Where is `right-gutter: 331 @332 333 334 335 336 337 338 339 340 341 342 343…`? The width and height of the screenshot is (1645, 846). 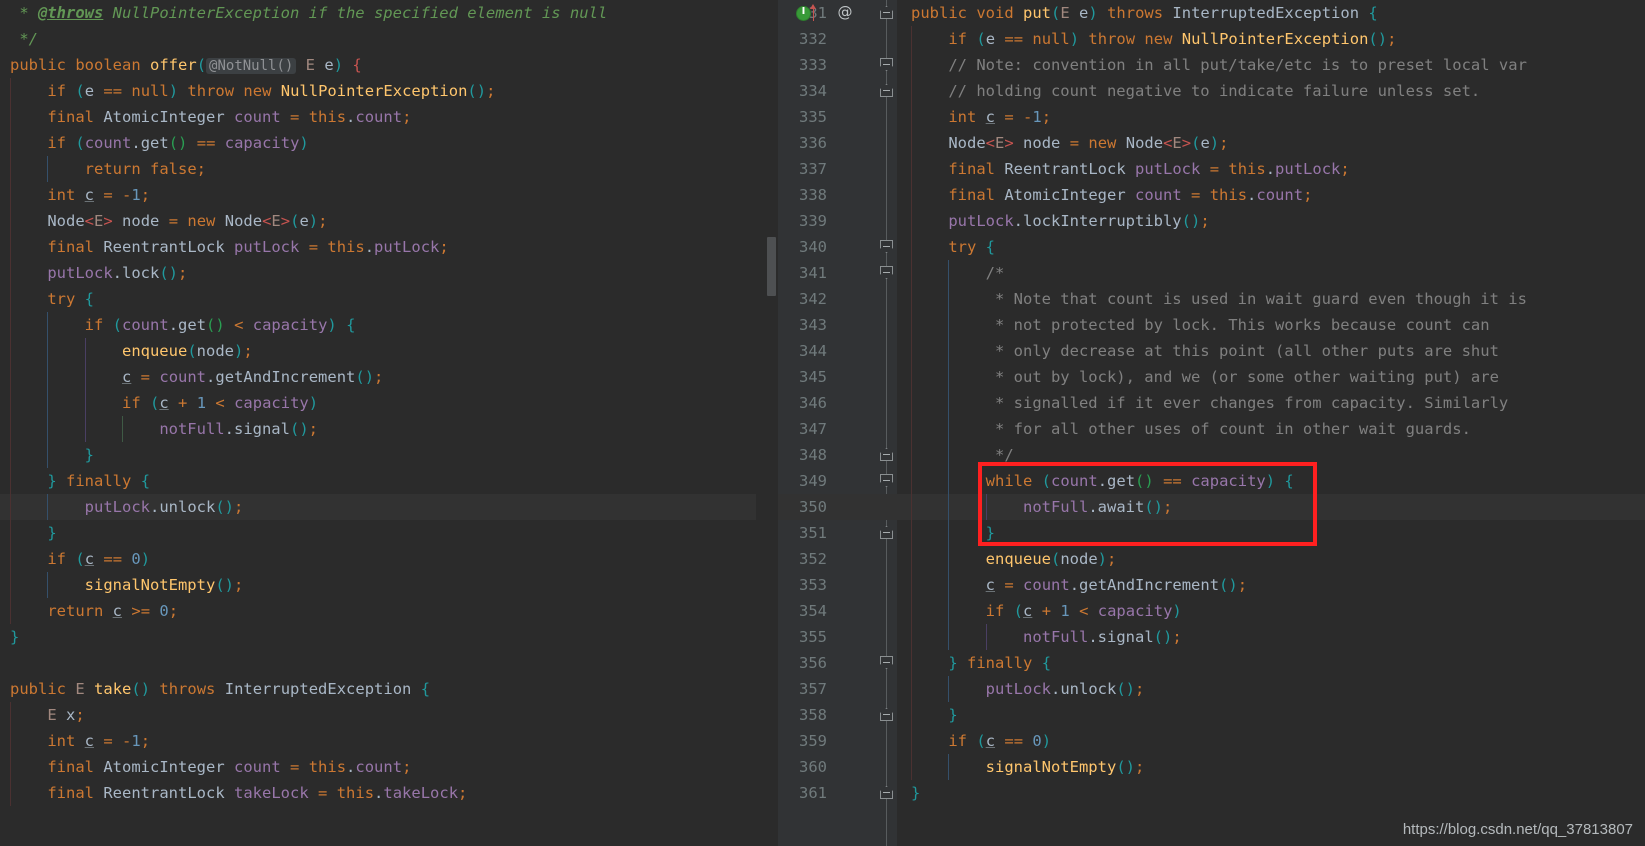 right-gutter: 331 @332 333 334 335 336 337 338 339 340 341 342 343… is located at coordinates (837, 423).